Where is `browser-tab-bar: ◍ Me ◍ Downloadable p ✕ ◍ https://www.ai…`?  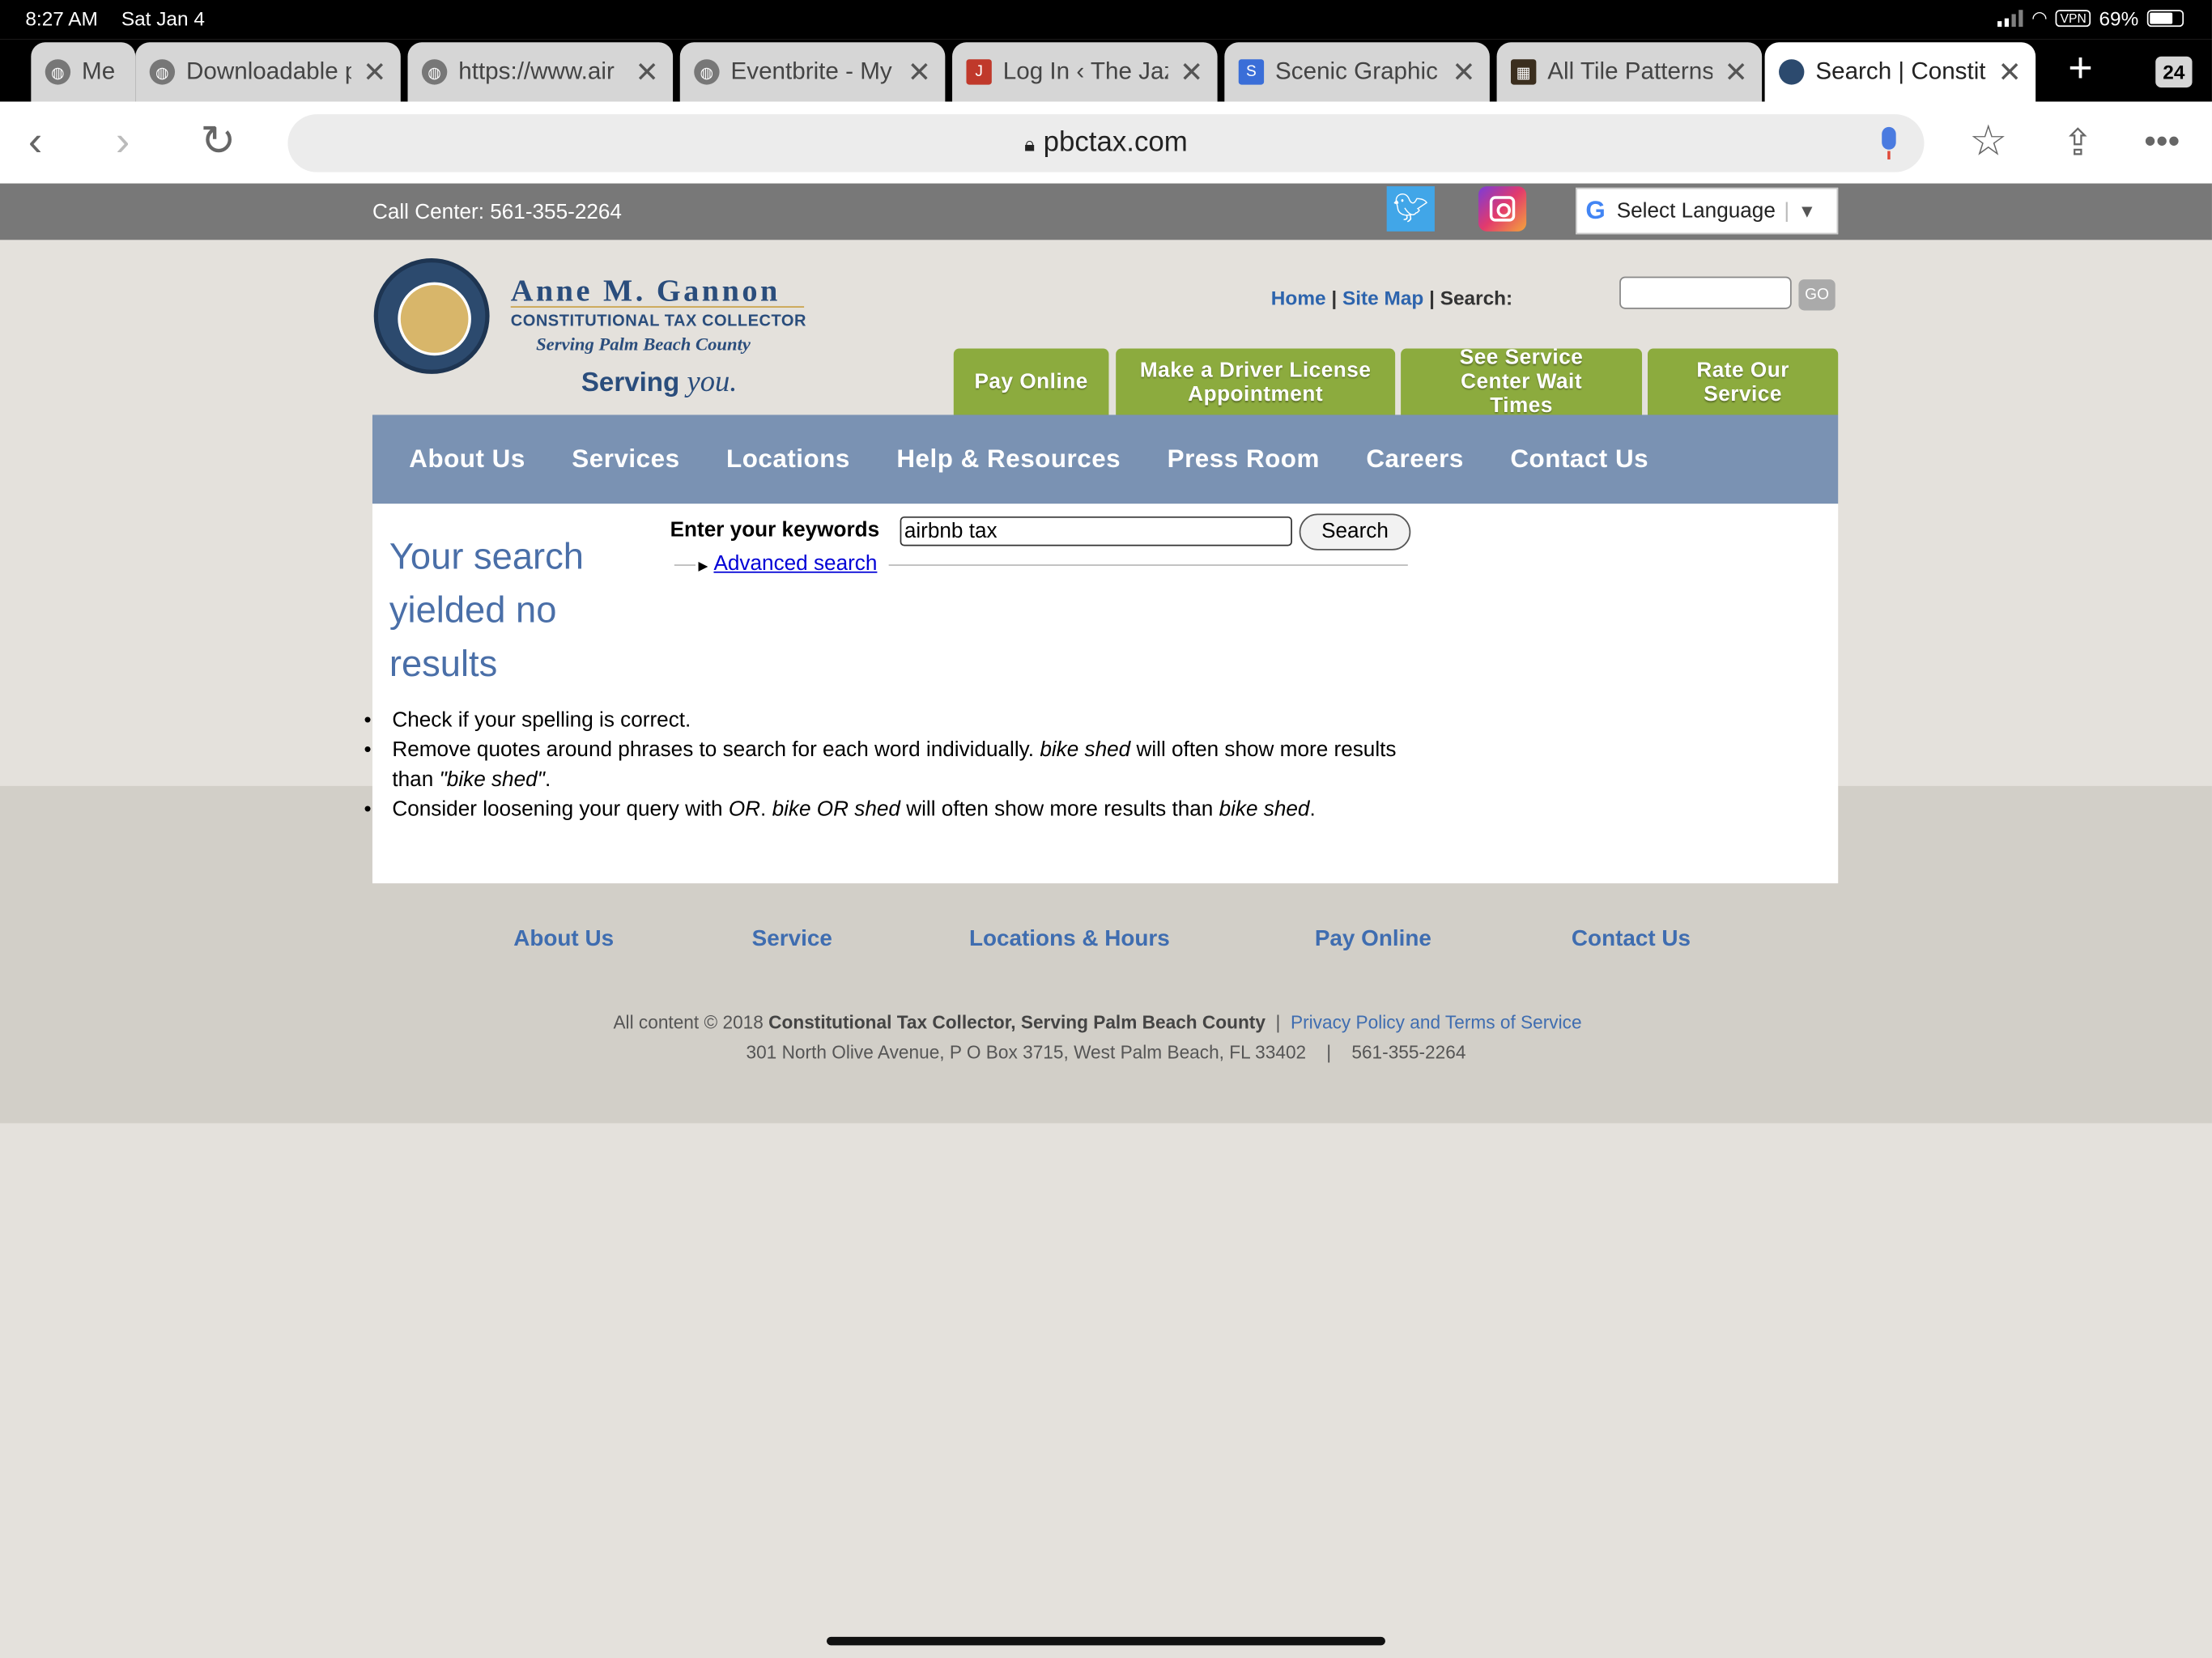 browser-tab-bar: ◍ Me ◍ Downloadable p ✕ ◍ https://www.ai… is located at coordinates (1106, 70).